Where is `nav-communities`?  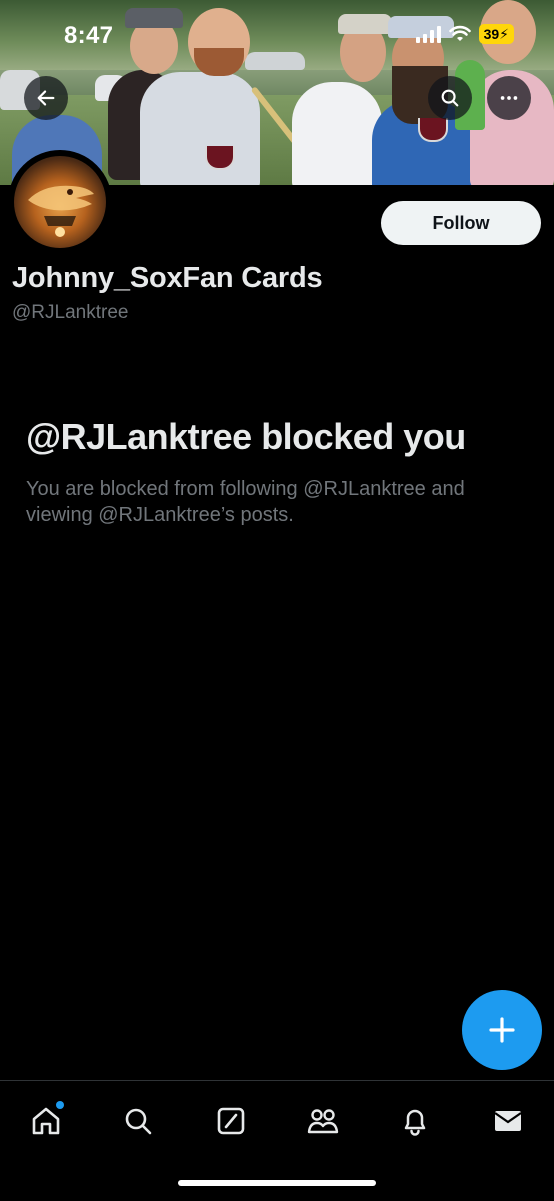 nav-communities is located at coordinates (323, 1121).